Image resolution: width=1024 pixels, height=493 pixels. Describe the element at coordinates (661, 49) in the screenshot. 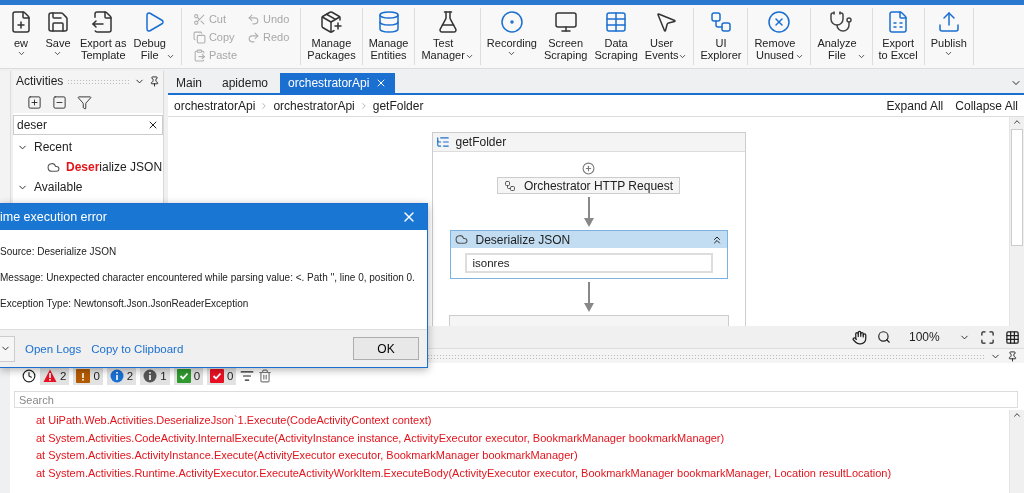

I see `ribbon-label: User Events` at that location.